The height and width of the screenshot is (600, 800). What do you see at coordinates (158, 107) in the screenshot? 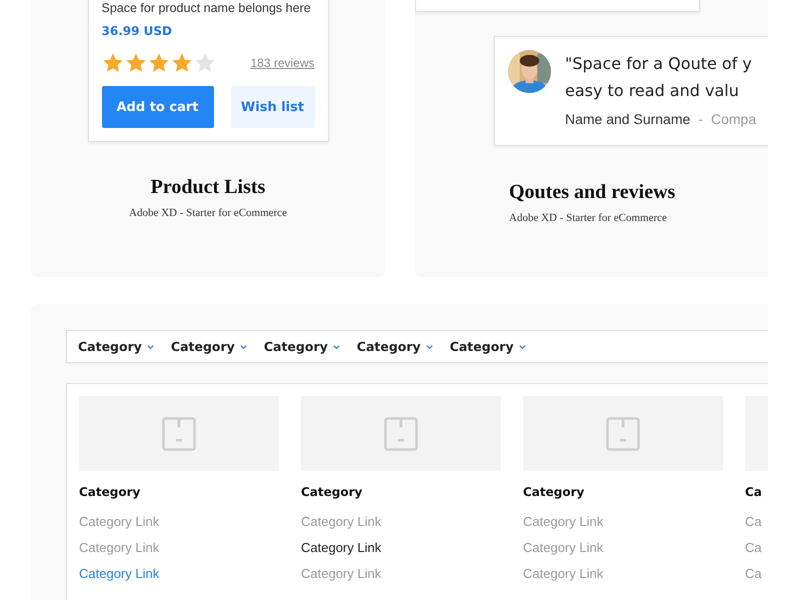
I see `add-to-cart-button: Add to cart` at bounding box center [158, 107].